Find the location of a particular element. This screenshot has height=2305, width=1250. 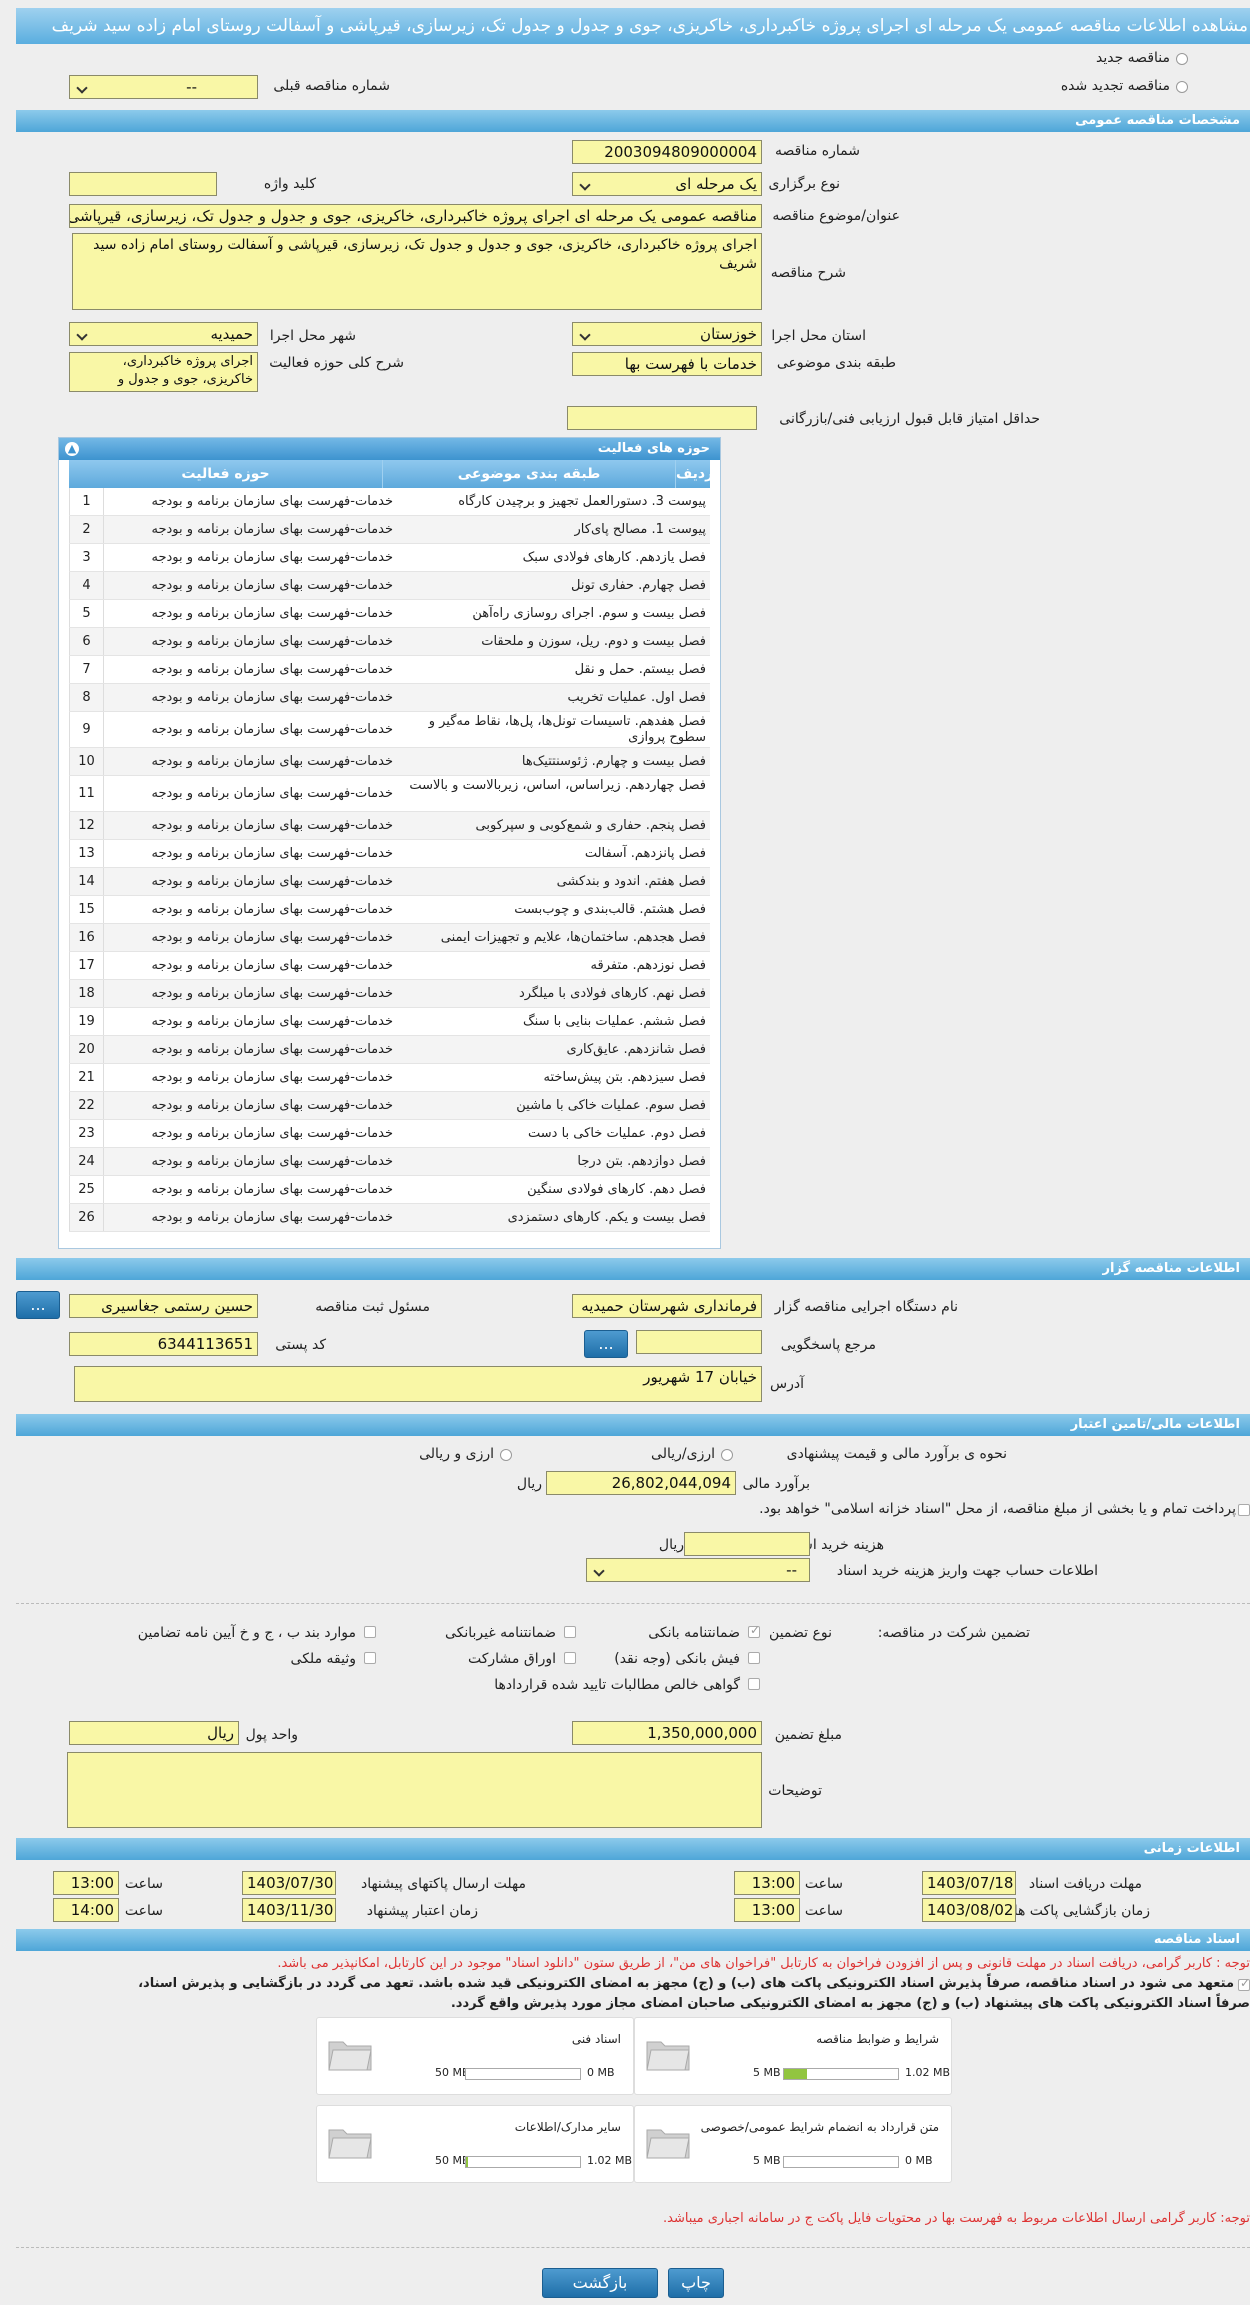

new-tender-label: مناقصه جدید is located at coordinates (1132, 58).